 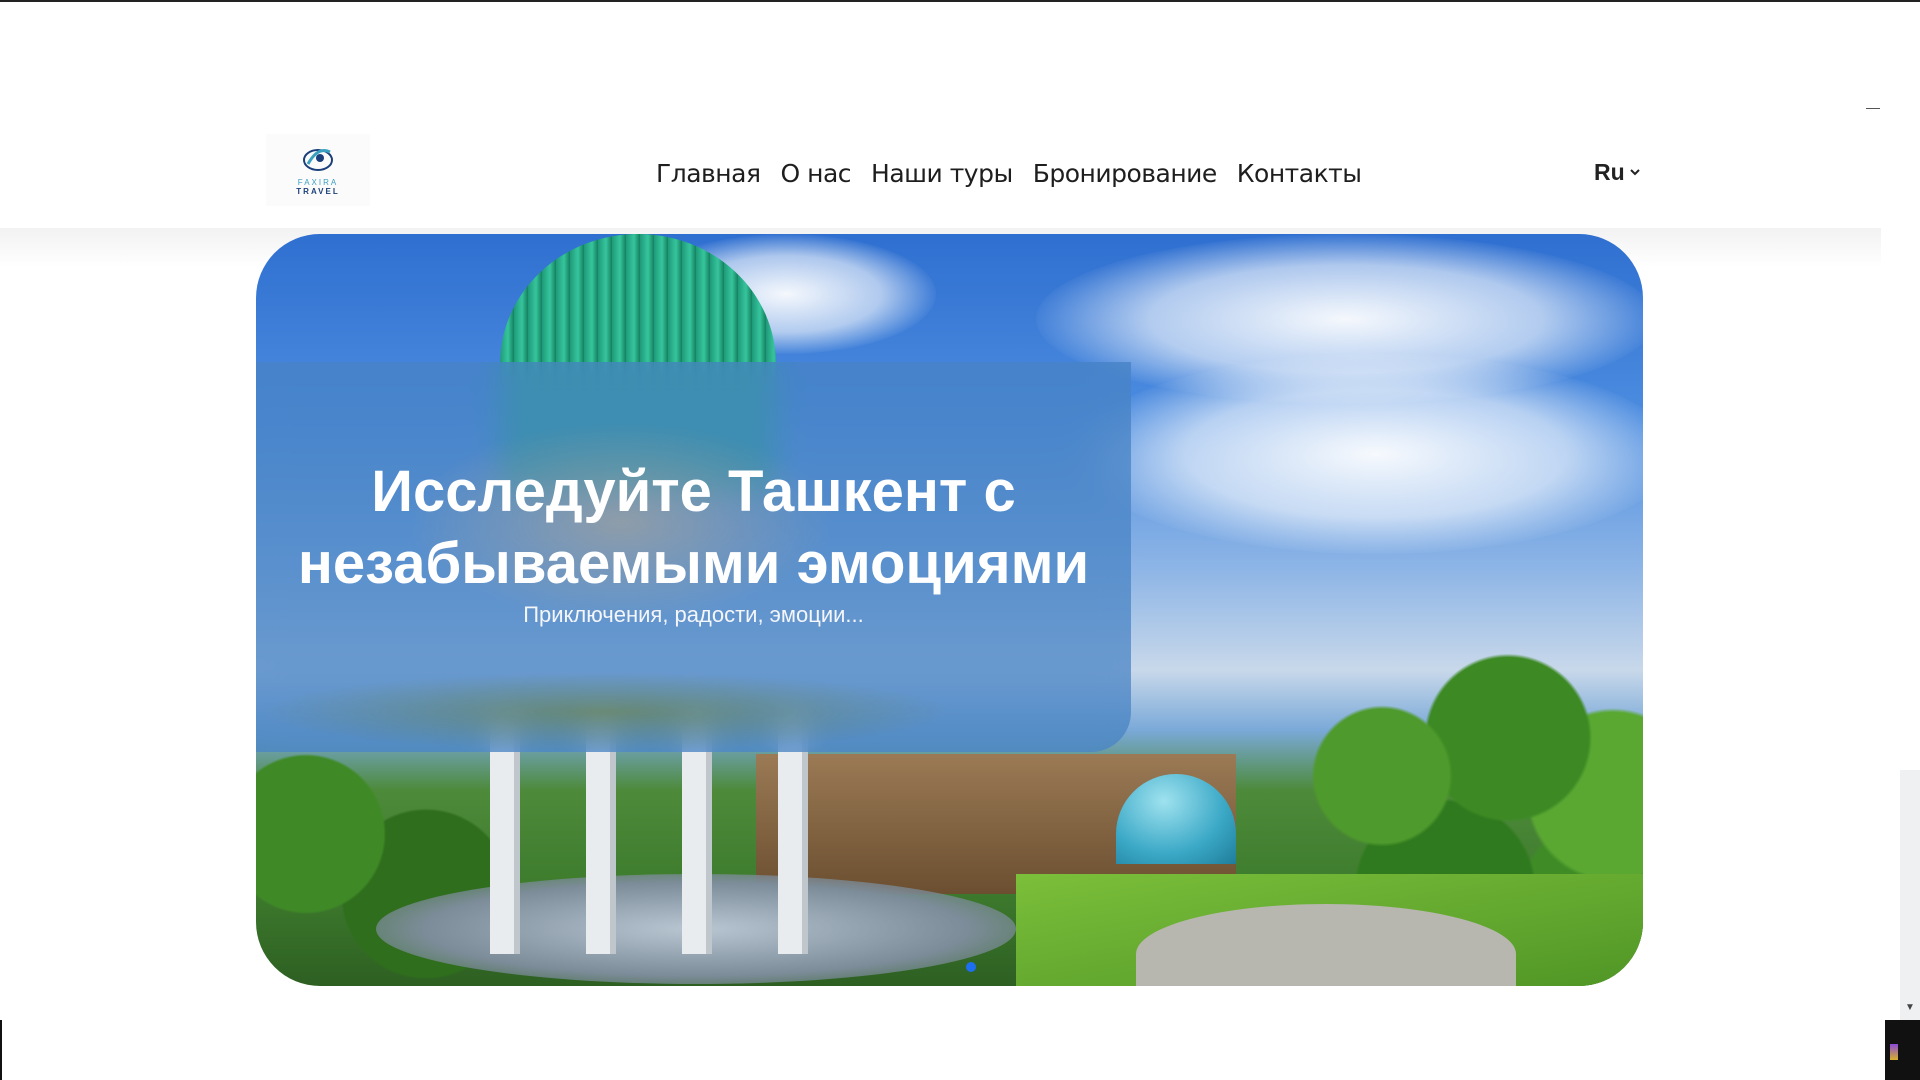 I want to click on chevron-down-icon, so click(x=1634, y=172).